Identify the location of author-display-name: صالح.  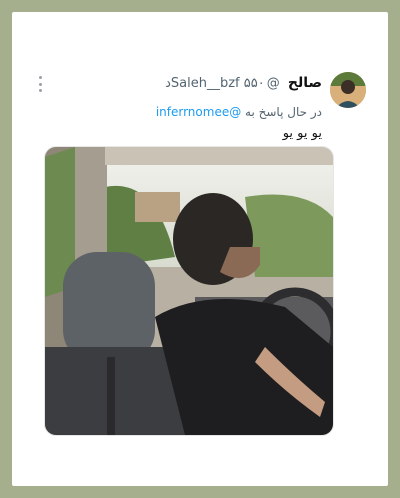
(305, 83).